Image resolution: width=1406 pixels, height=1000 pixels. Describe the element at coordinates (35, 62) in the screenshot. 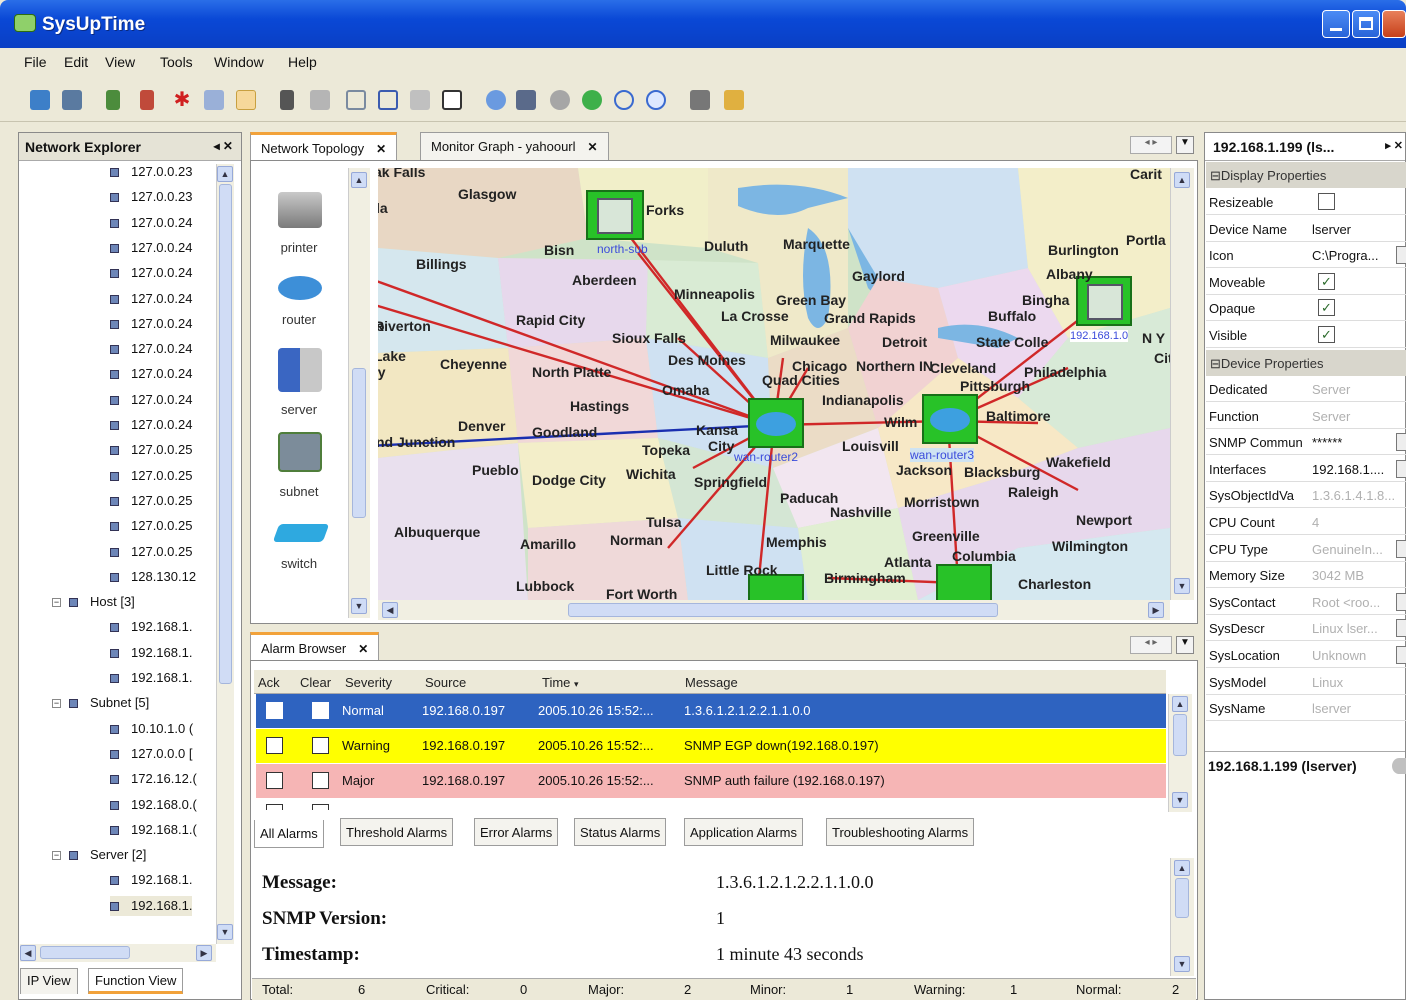

I see `menu-file: File` at that location.